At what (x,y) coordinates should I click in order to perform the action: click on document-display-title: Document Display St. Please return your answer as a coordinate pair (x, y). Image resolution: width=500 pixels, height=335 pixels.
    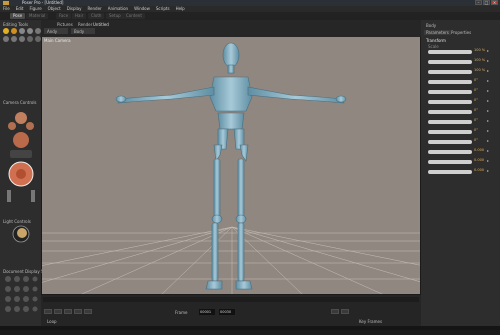
    Looking at the image, I should click on (24, 271).